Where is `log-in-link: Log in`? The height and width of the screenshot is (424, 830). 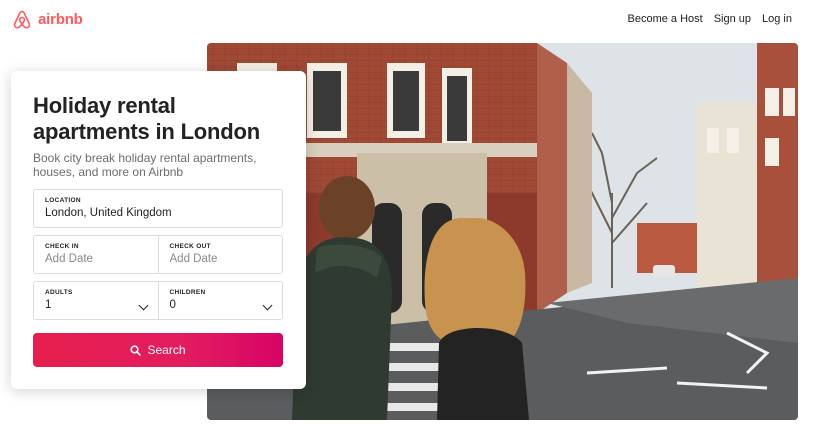 log-in-link: Log in is located at coordinates (777, 19).